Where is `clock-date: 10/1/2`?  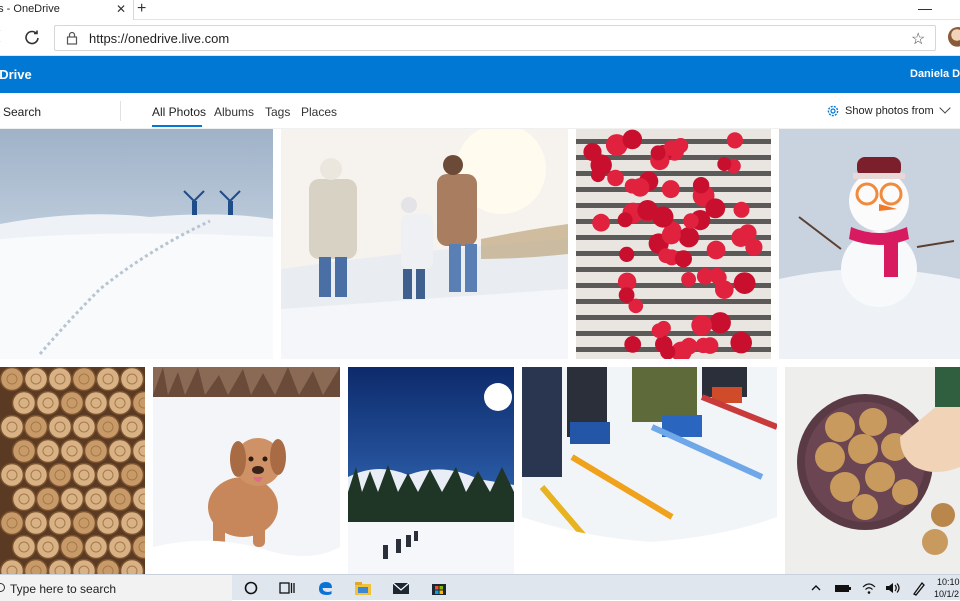
clock-date: 10/1/2 is located at coordinates (946, 594).